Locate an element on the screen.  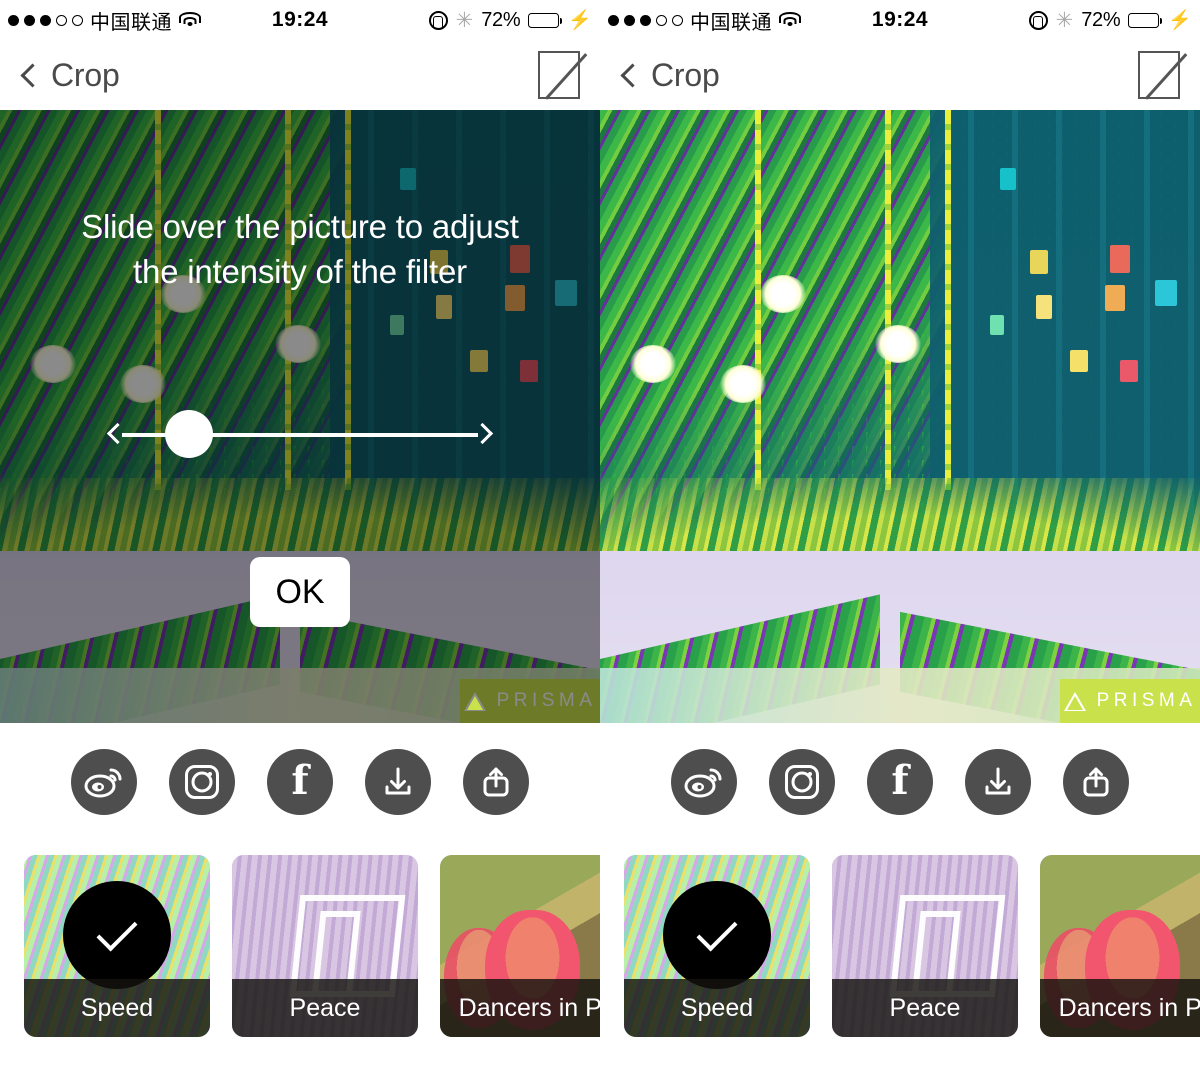
arrow-right-icon is located at coordinates (482, 433).